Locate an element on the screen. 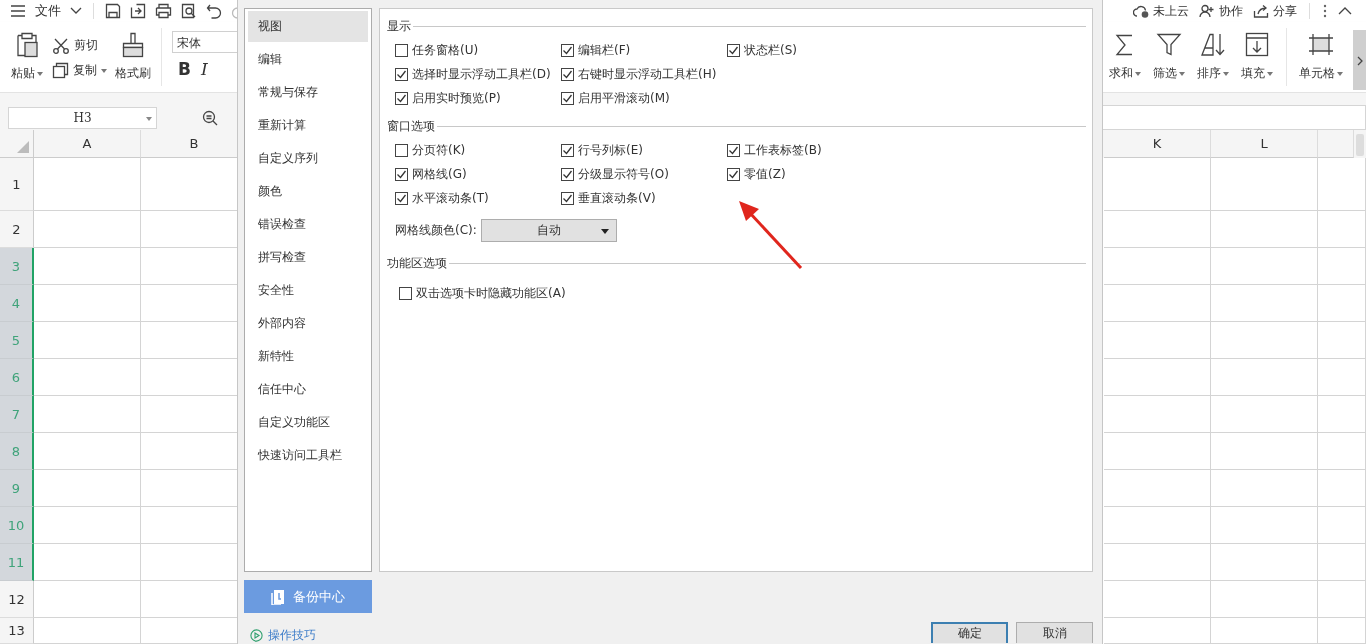 The width and height of the screenshot is (1366, 644). row-header: 13 is located at coordinates (17, 631).